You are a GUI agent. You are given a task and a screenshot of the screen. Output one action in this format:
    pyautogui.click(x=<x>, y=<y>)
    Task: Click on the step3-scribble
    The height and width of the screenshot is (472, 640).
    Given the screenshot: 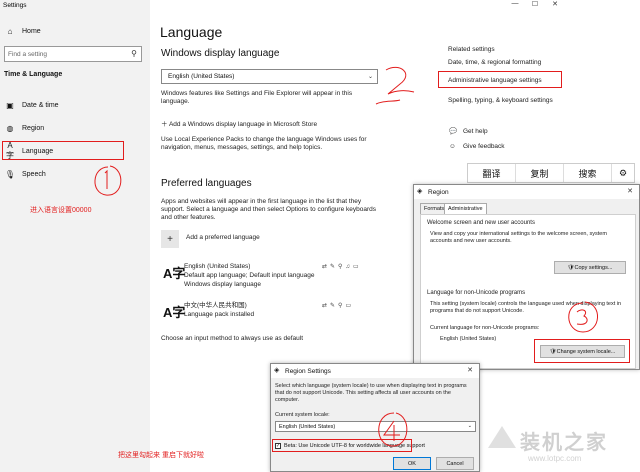 What is the action you would take?
    pyautogui.click(x=583, y=317)
    